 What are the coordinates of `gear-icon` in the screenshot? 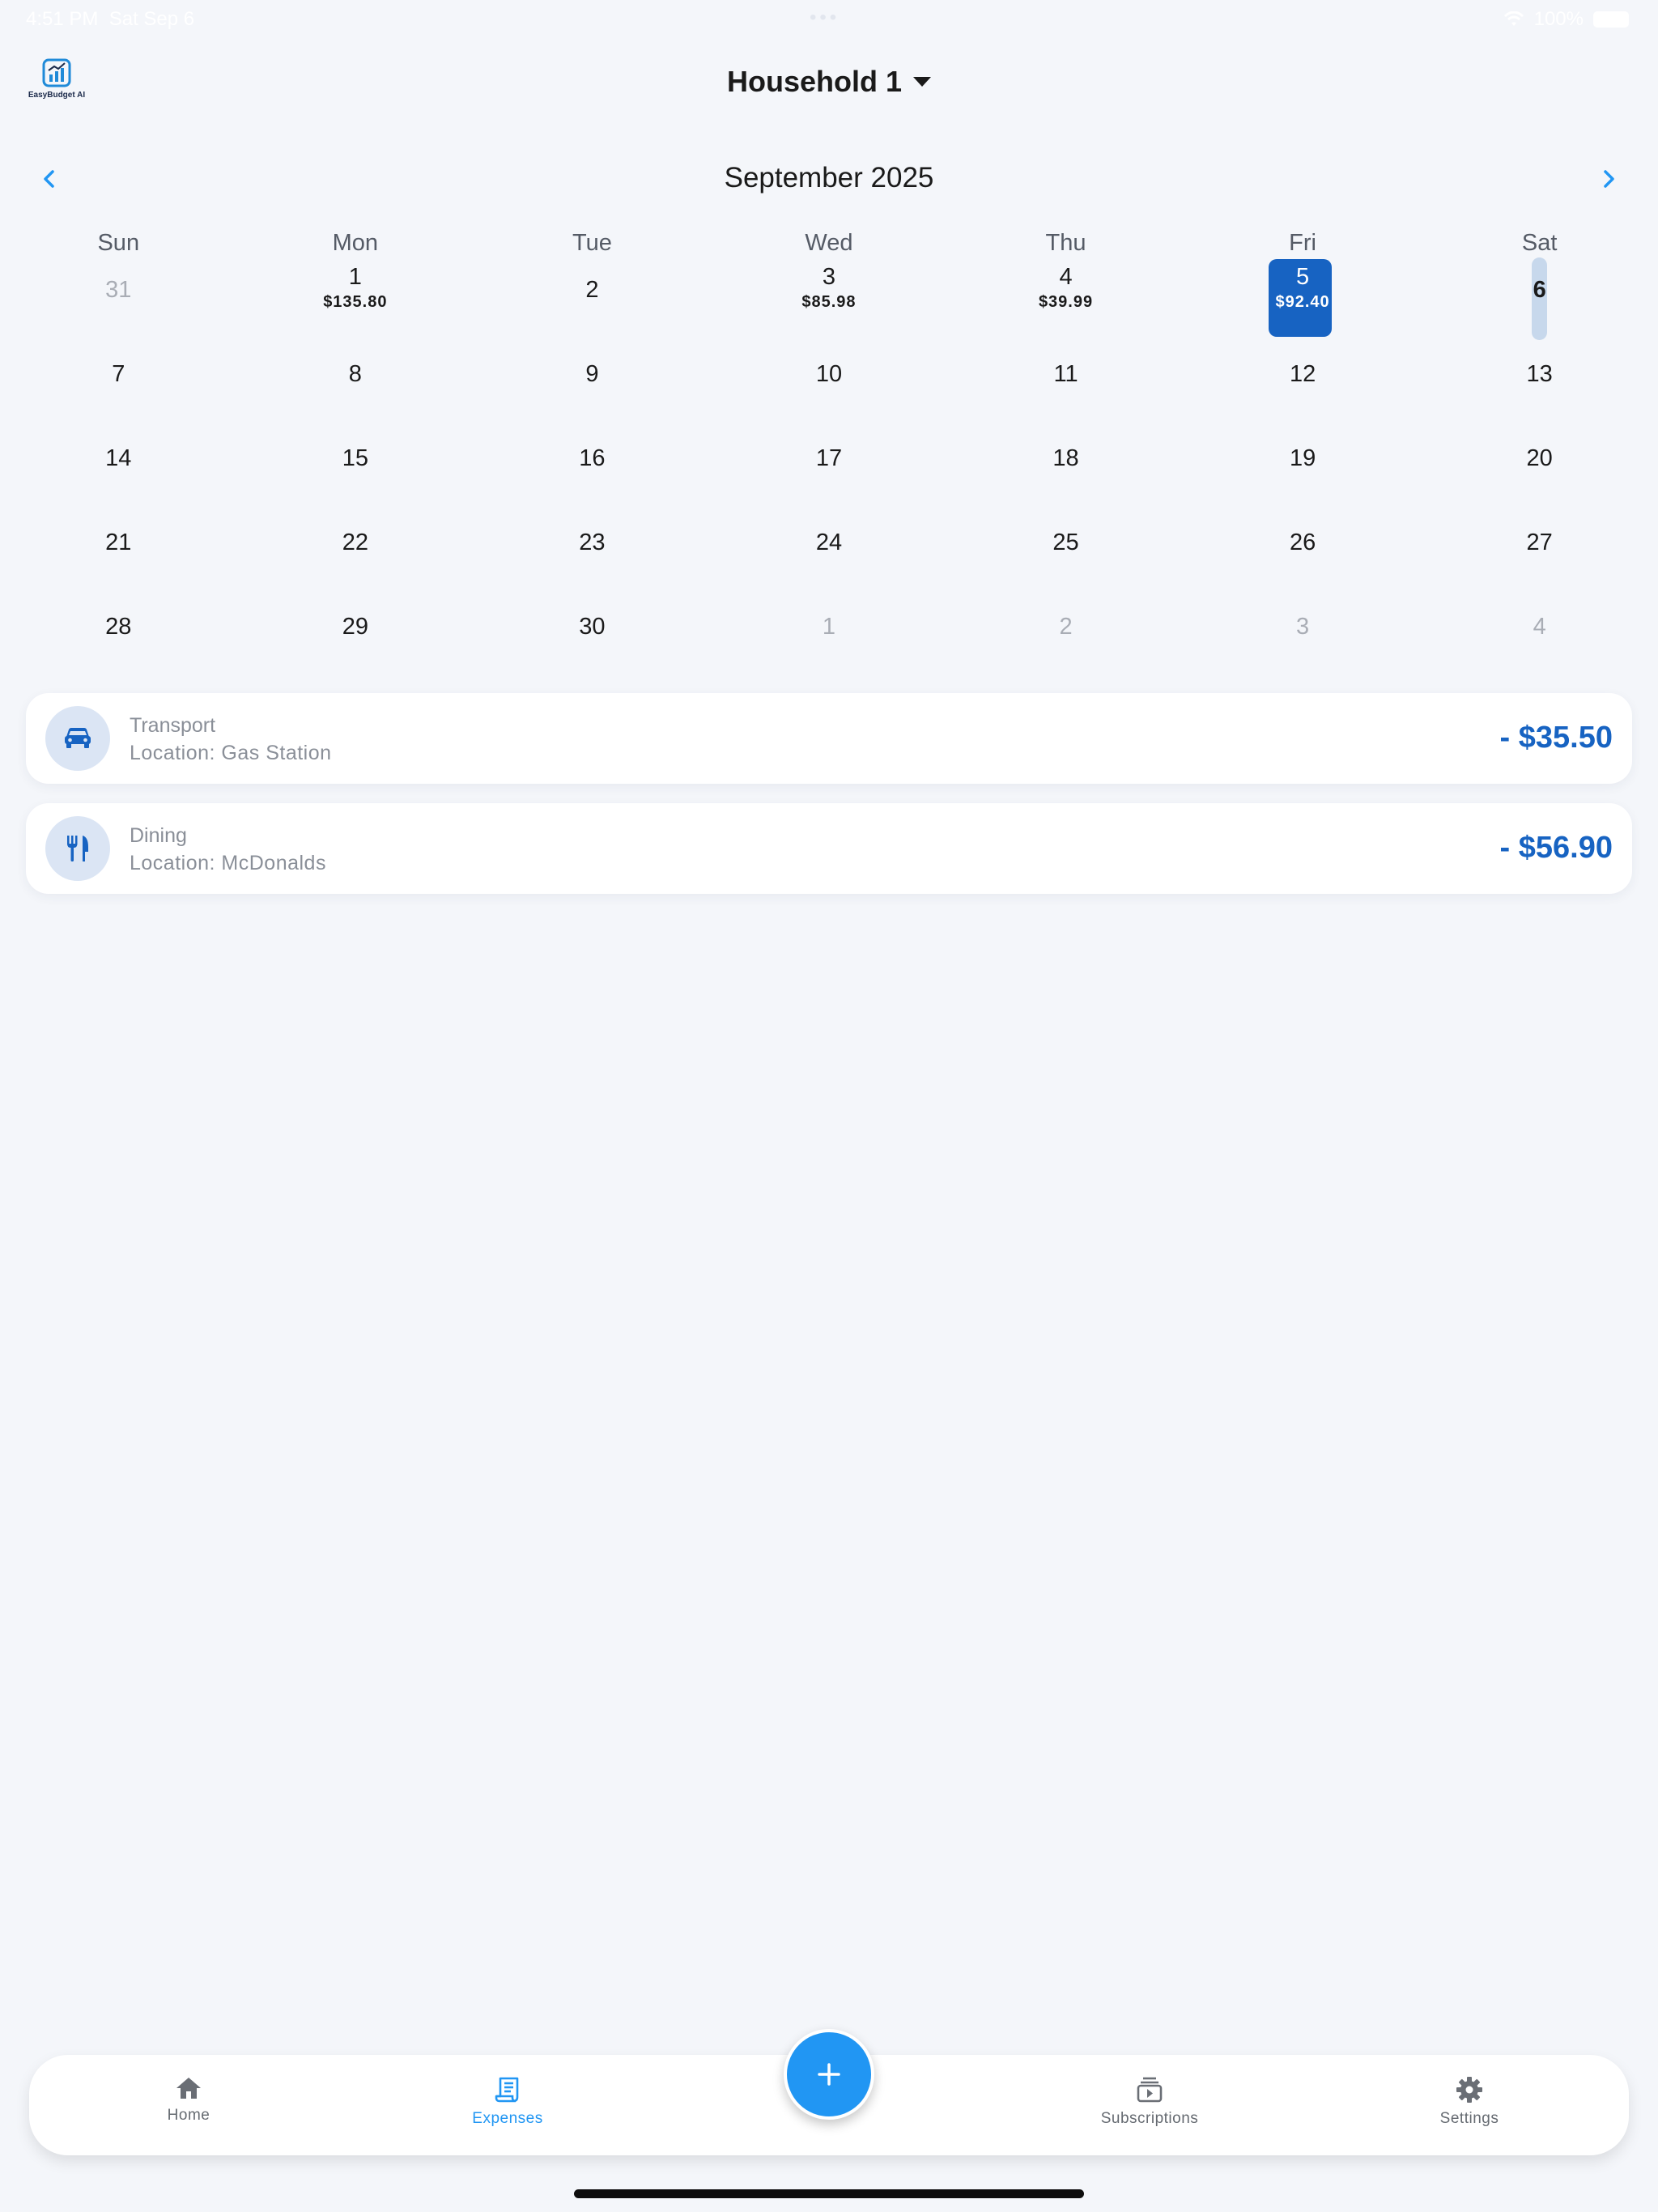 It's located at (1469, 2090).